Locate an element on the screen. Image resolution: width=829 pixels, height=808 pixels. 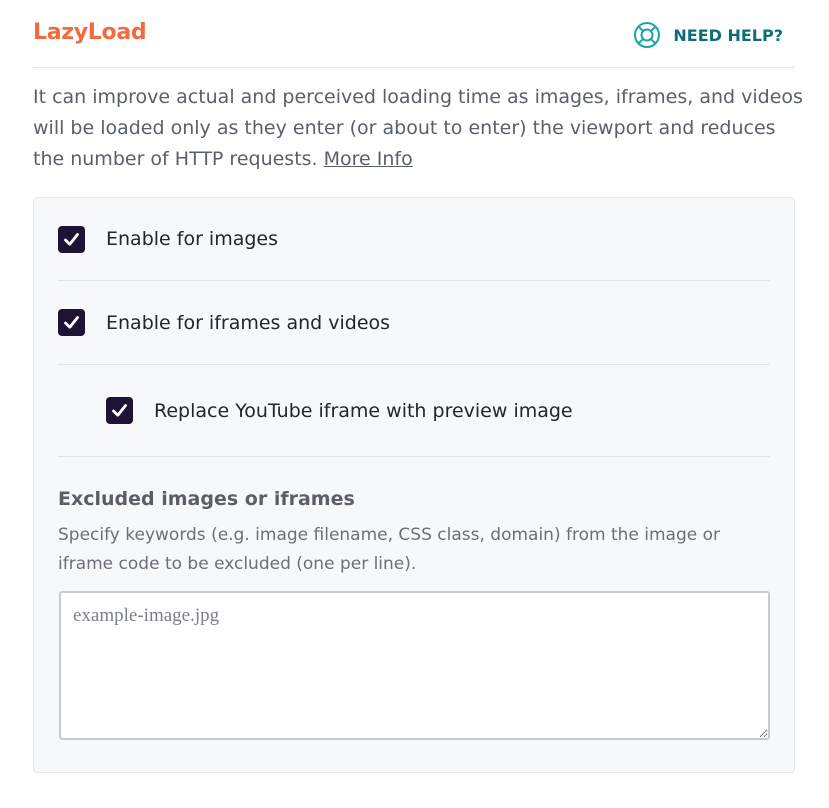
excluded-title: Excluded images or iframes is located at coordinates (206, 499).